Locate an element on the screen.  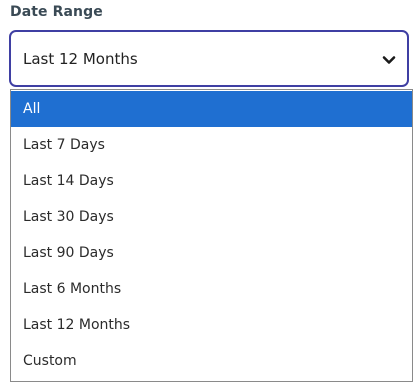
chevron-down-icon is located at coordinates (389, 60).